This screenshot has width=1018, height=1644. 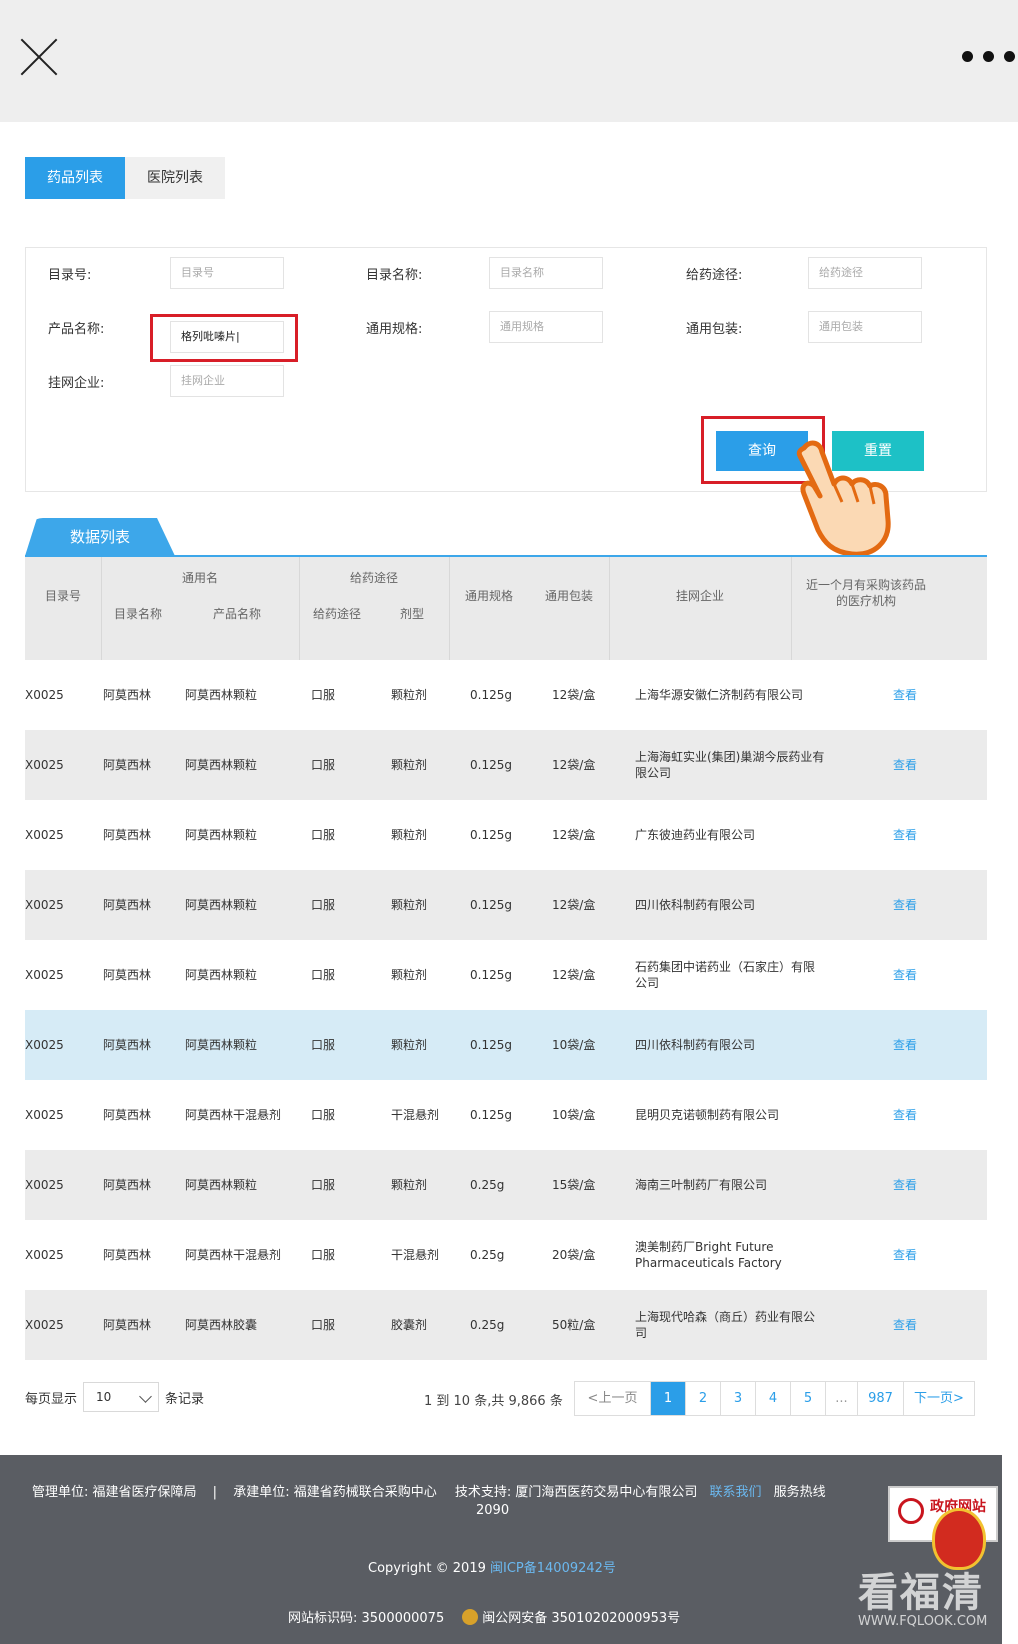 What do you see at coordinates (415, 1255) in the screenshot?
I see `cell-form: 干混悬剂` at bounding box center [415, 1255].